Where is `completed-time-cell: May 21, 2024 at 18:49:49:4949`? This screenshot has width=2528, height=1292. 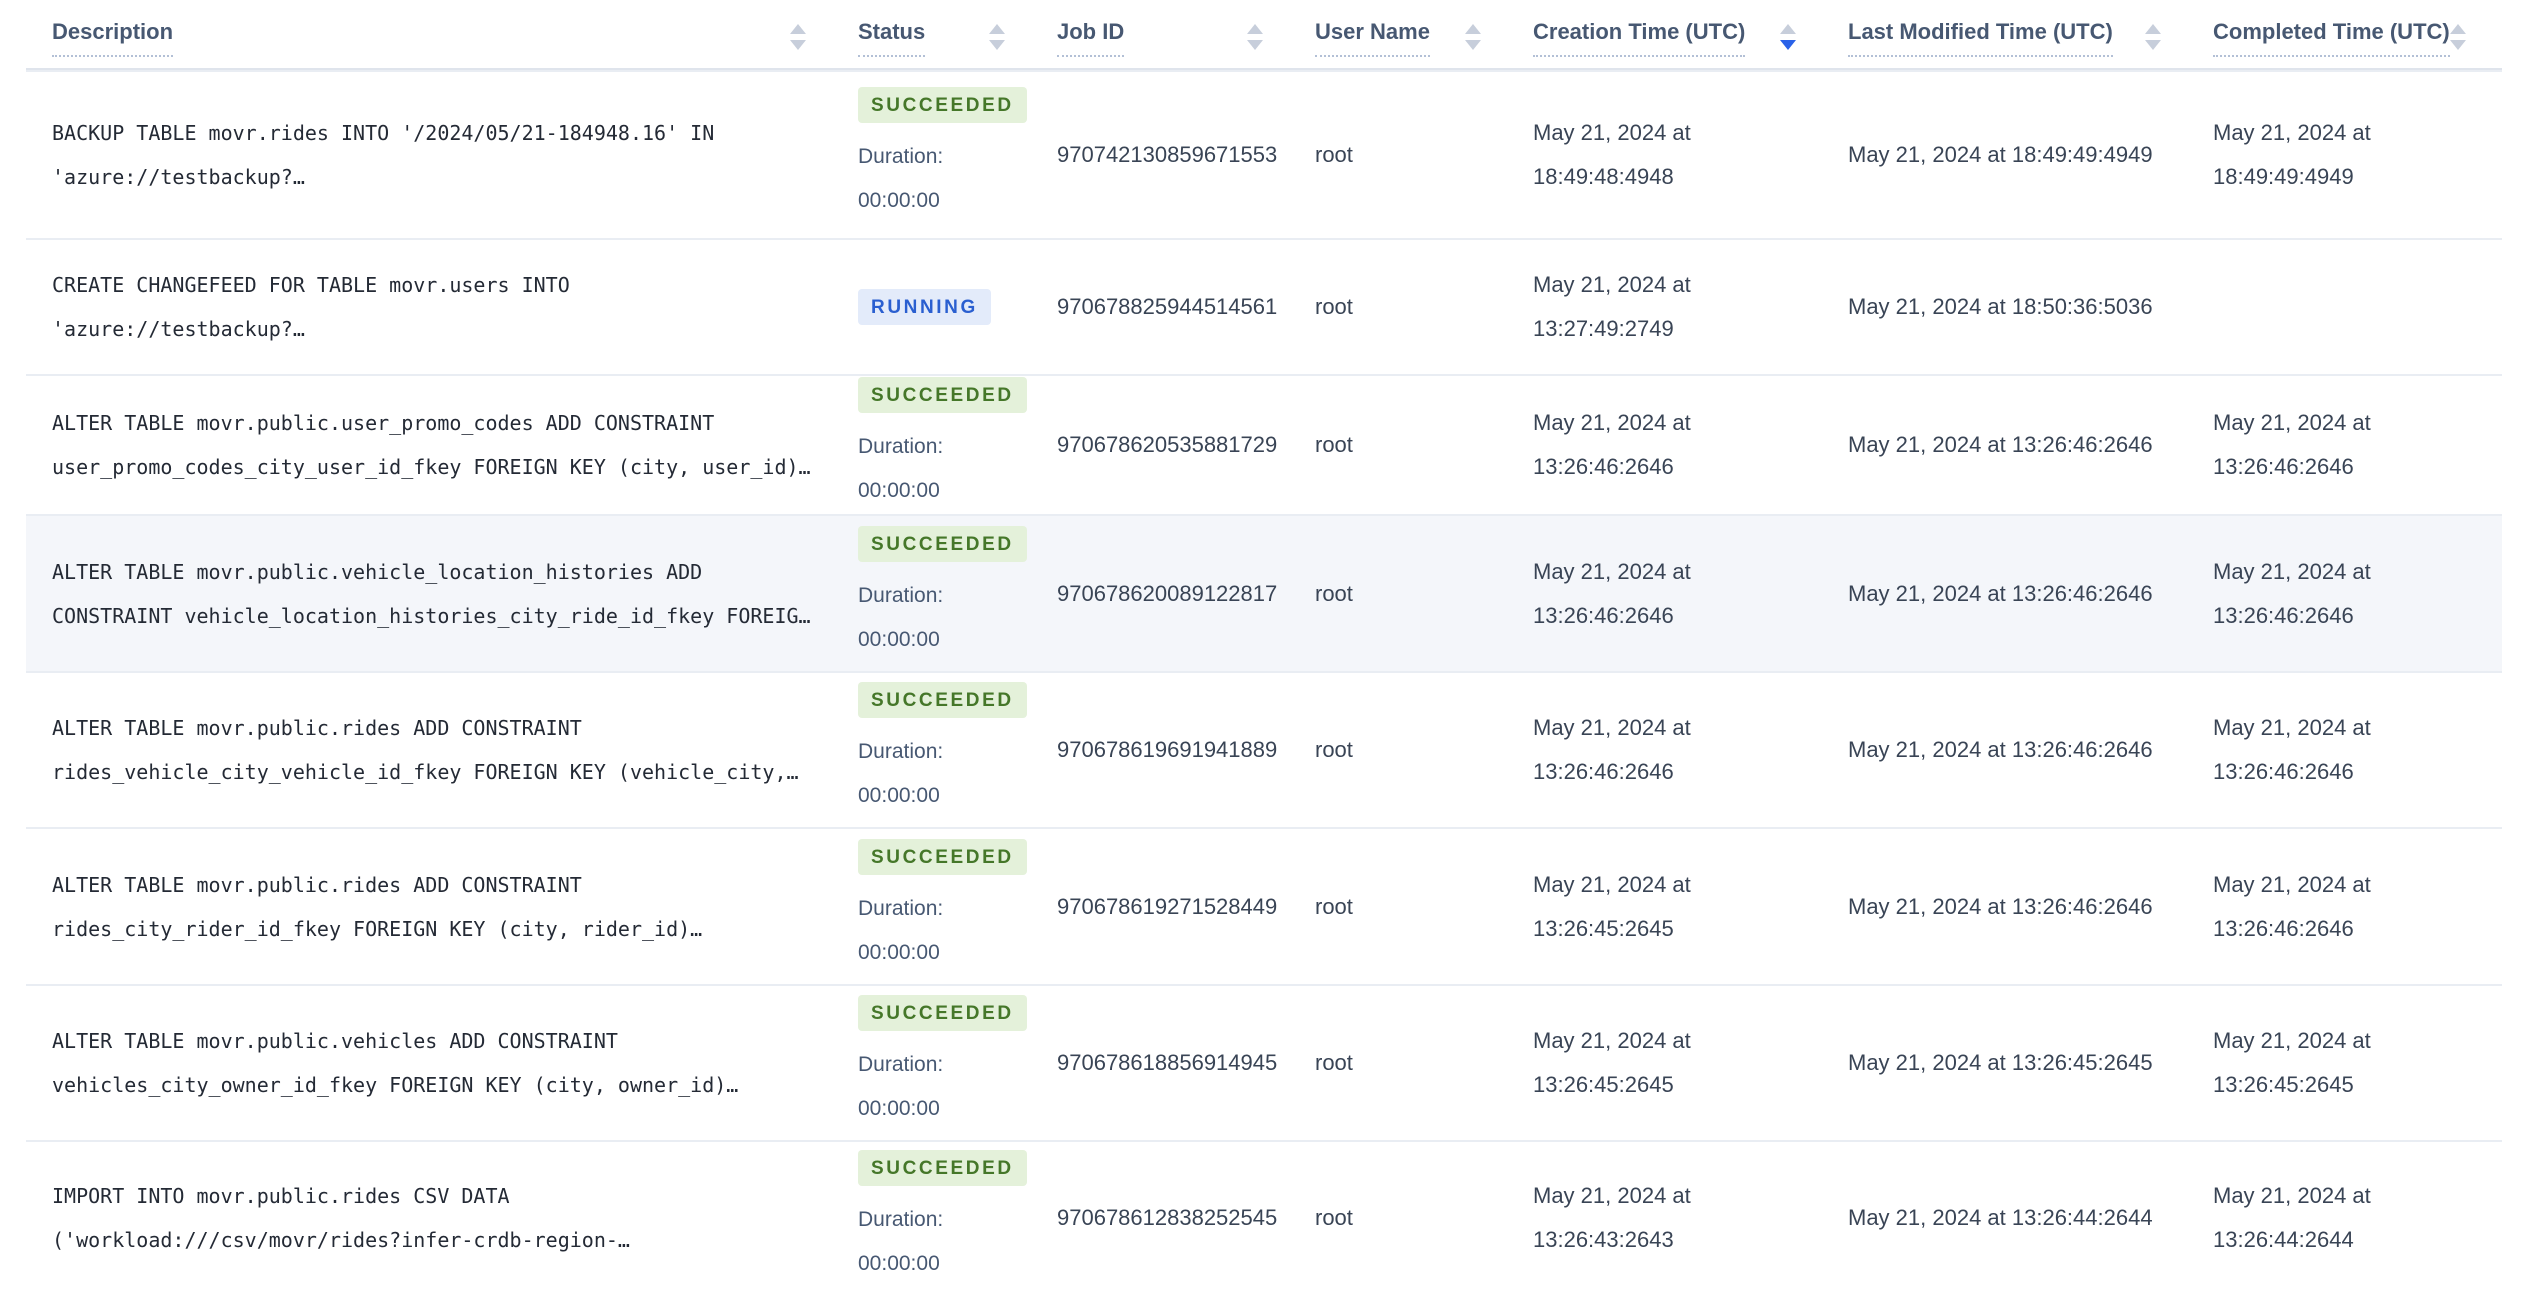
completed-time-cell: May 21, 2024 at 18:49:49:4949 is located at coordinates (2292, 154).